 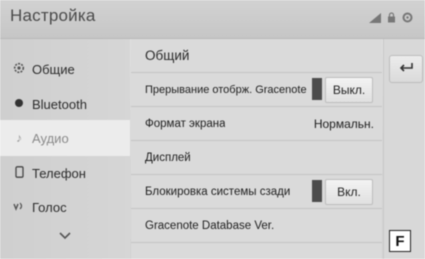 I want to click on setting-row-gracenote-db: Gracenote Database Ver., so click(x=256, y=226).